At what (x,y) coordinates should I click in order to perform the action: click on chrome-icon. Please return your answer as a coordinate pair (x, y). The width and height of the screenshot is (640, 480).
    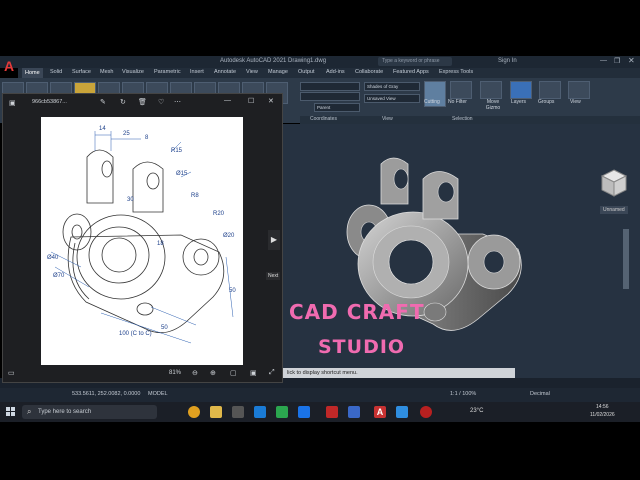
    Looking at the image, I should click on (194, 412).